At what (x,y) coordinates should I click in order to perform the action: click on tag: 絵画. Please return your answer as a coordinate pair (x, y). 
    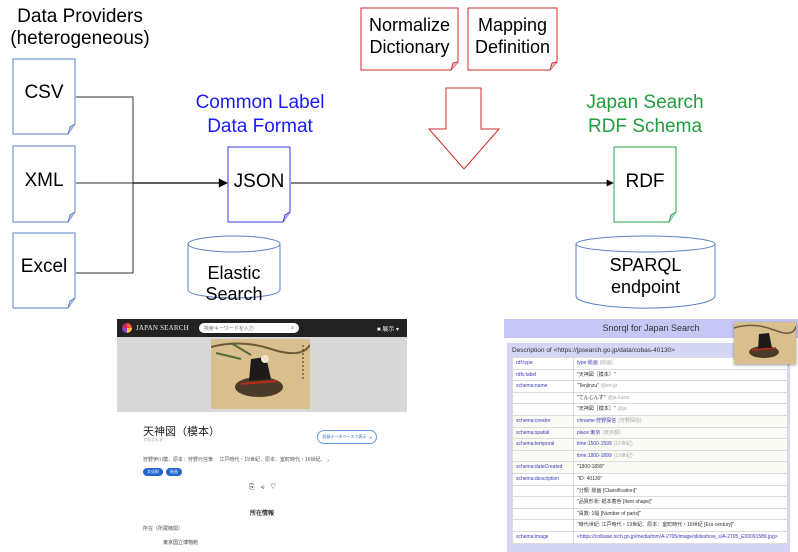
    Looking at the image, I should click on (174, 472).